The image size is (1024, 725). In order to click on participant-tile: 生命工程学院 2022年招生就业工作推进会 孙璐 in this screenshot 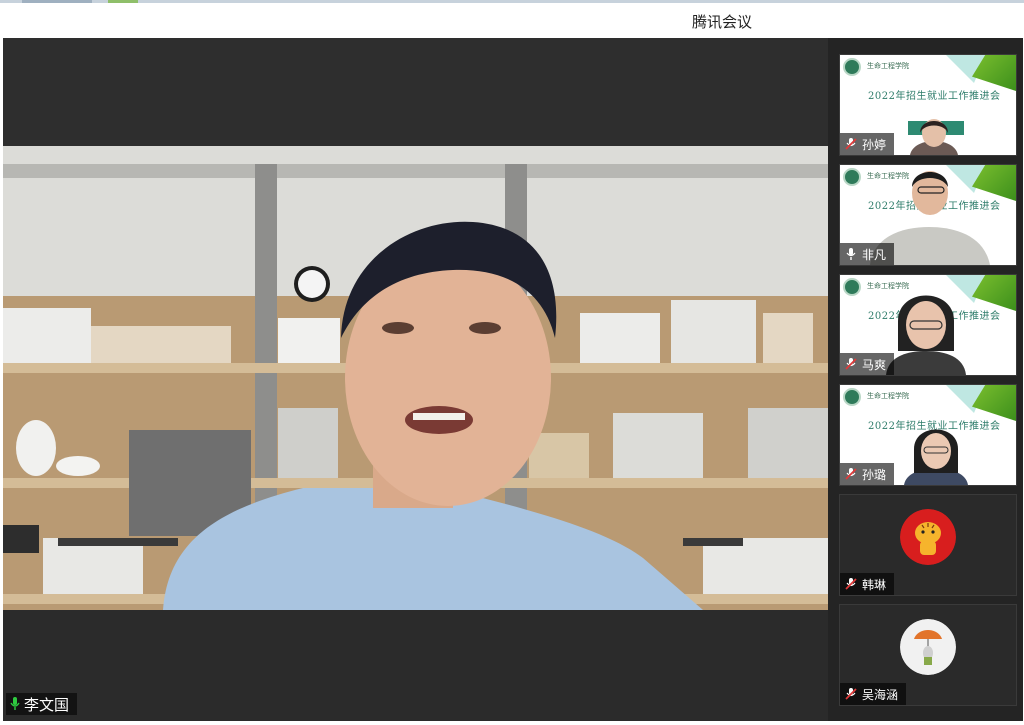, I will do `click(928, 435)`.